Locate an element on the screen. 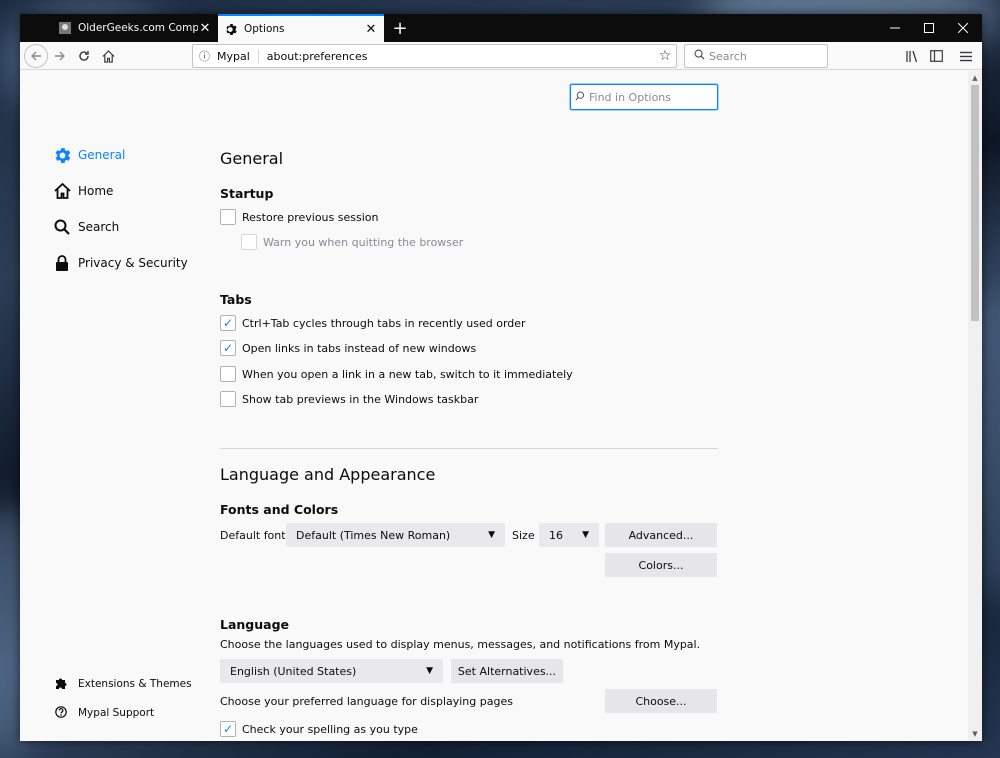 This screenshot has width=1000, height=758. new-tab-button: + is located at coordinates (400, 28).